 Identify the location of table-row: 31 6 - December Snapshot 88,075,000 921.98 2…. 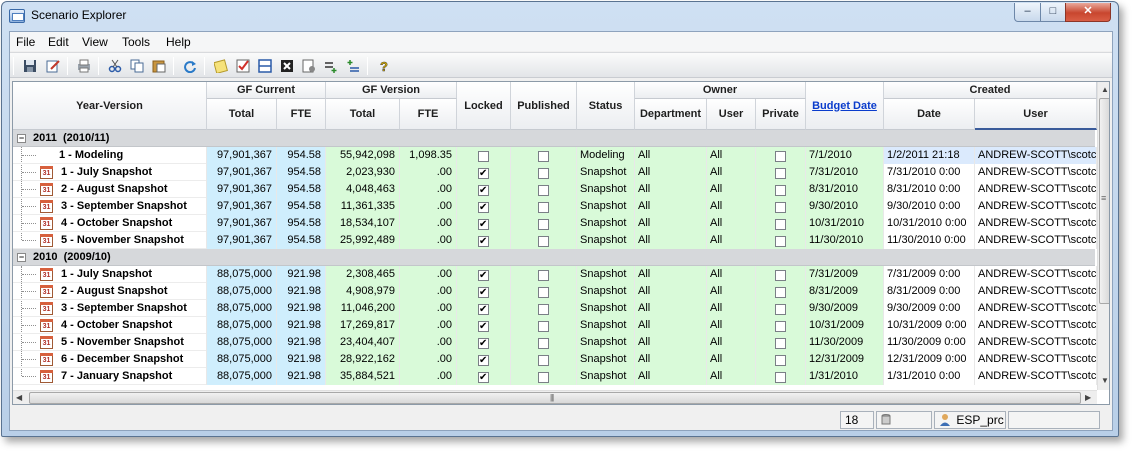
(555, 359).